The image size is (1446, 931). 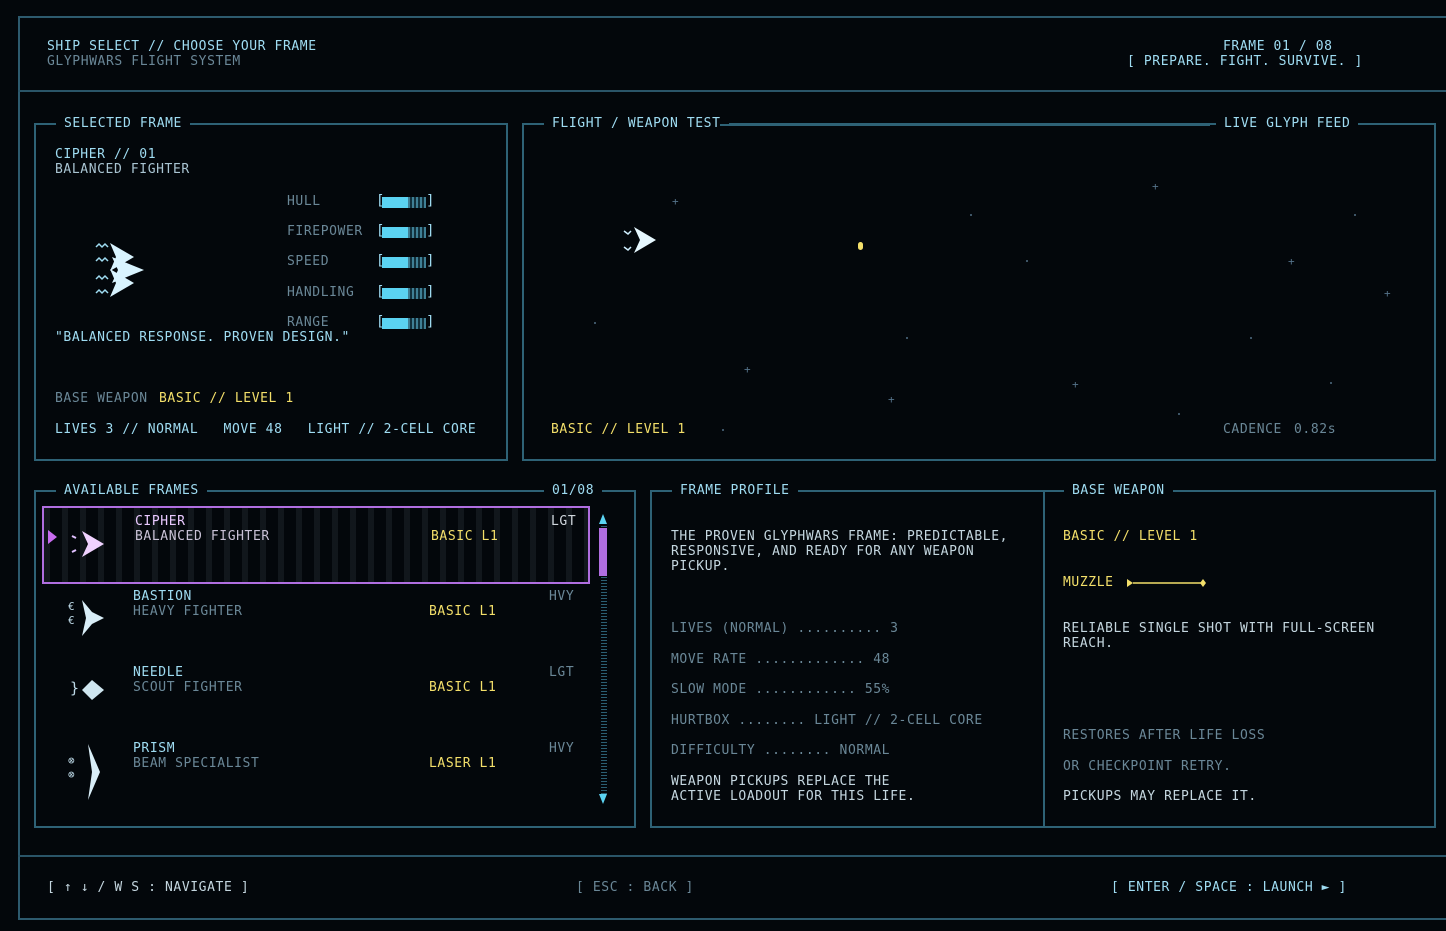 I want to click on scroll-up-icon, so click(x=603, y=519).